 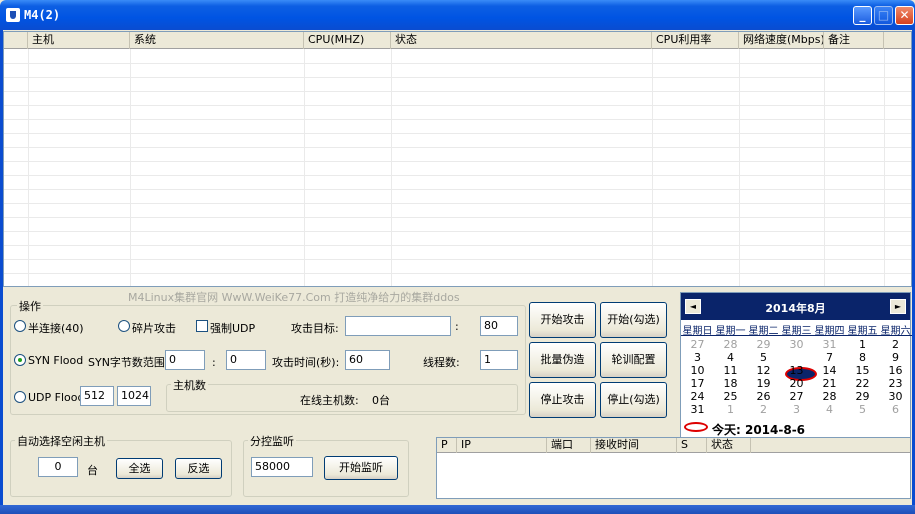 I want to click on calendar-day: 8, so click(x=862, y=357).